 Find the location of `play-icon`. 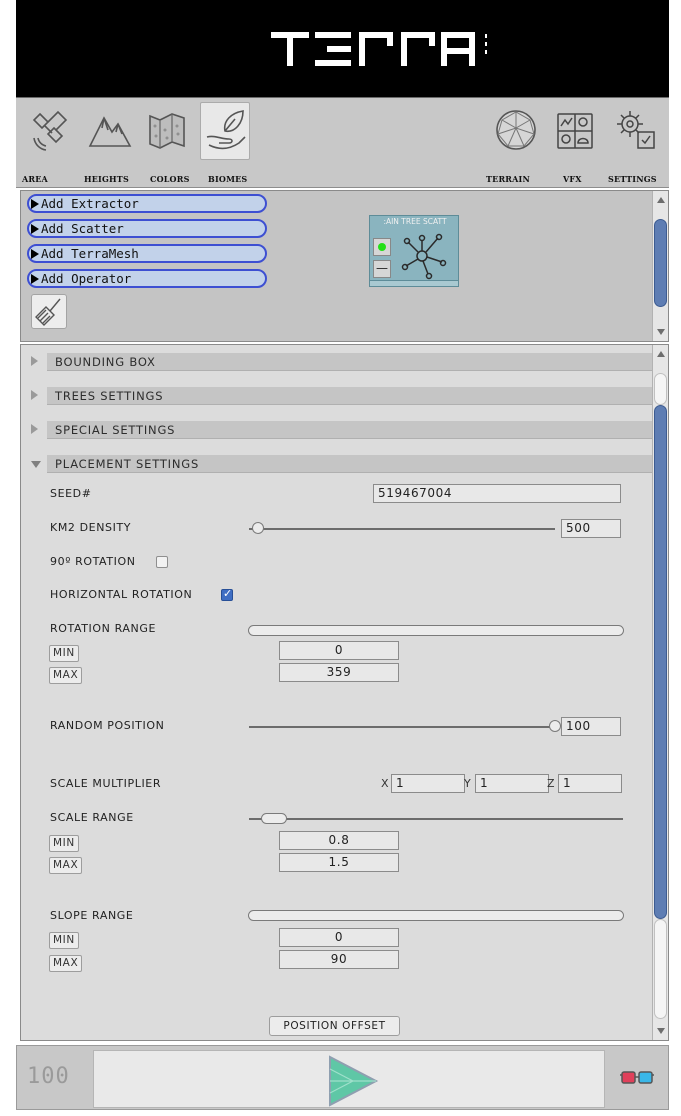

play-icon is located at coordinates (352, 1081).